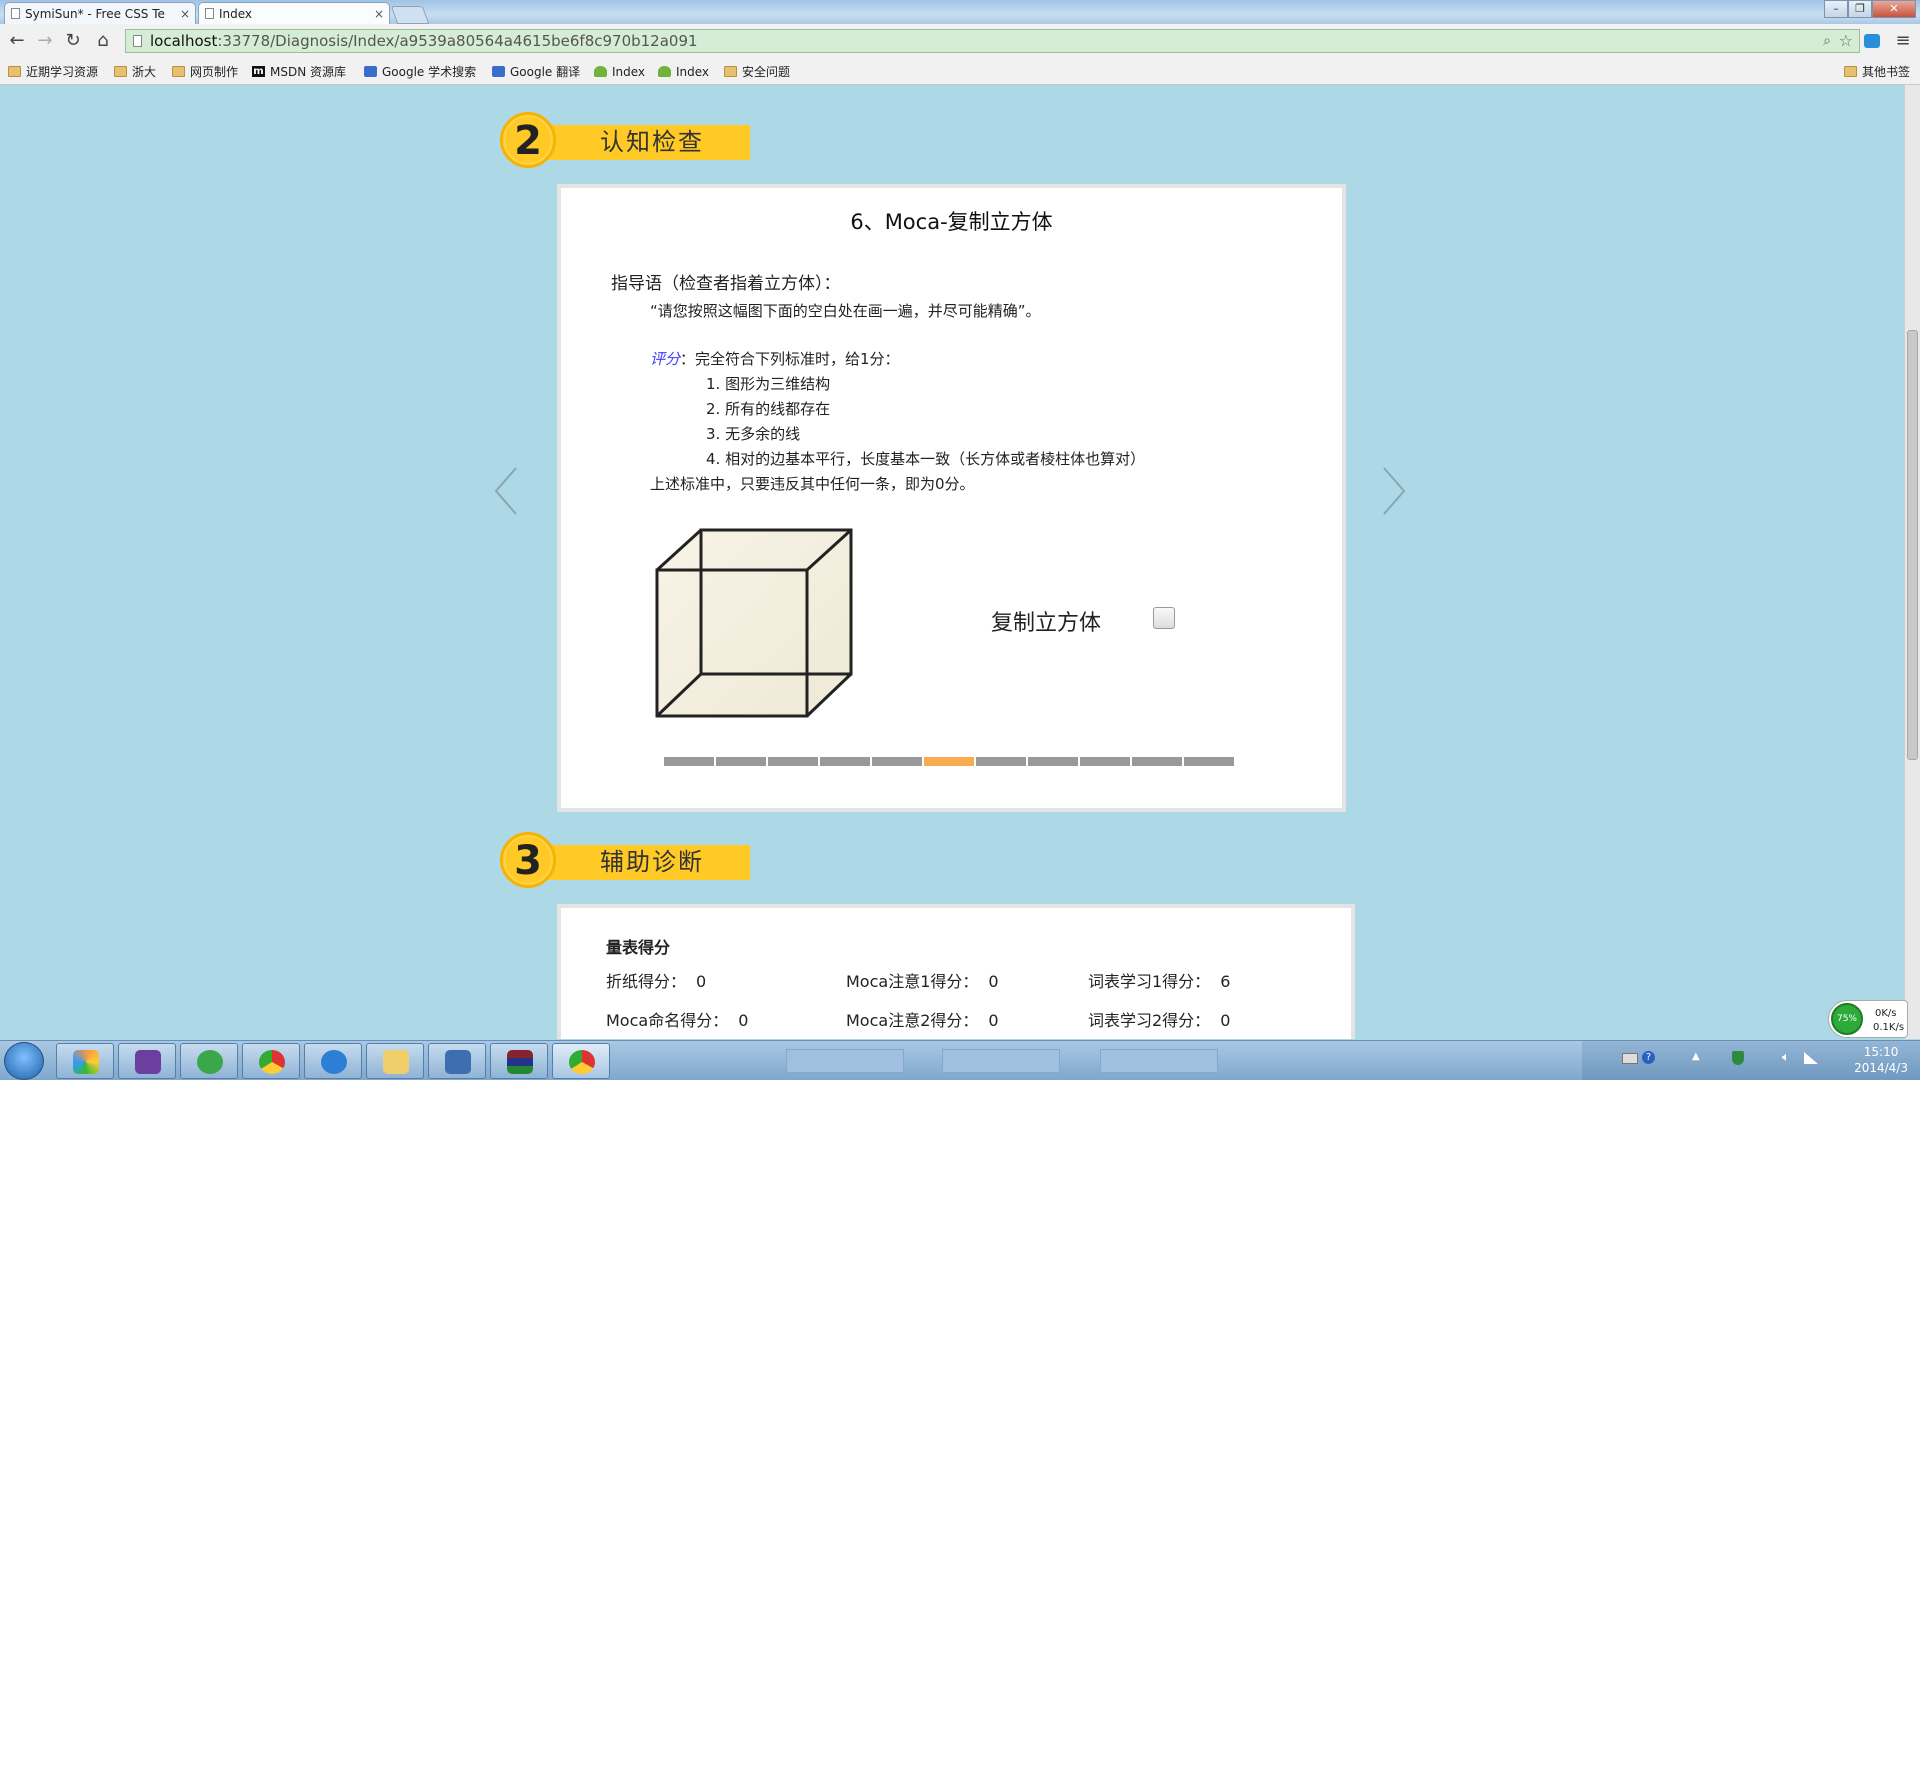 This screenshot has width=1920, height=1780. Describe the element at coordinates (410, 15) in the screenshot. I see `new-tab-button` at that location.